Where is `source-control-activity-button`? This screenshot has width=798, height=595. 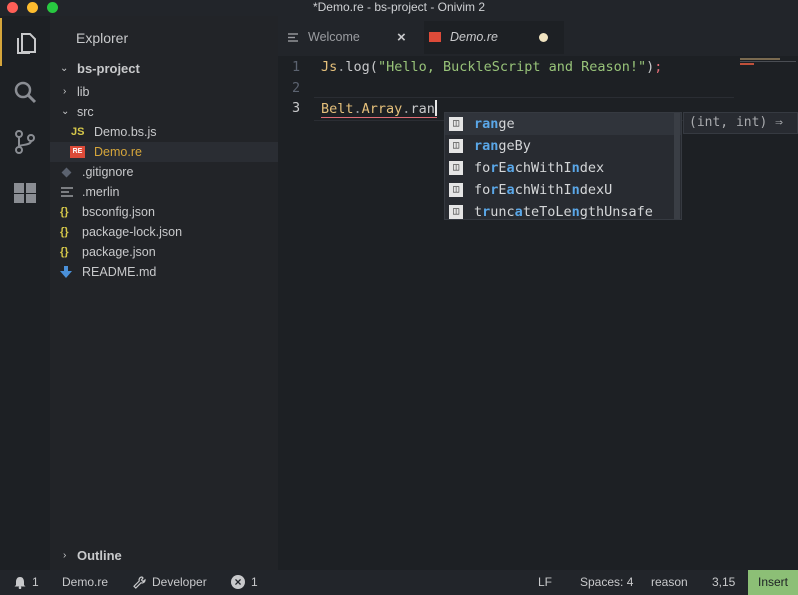 source-control-activity-button is located at coordinates (25, 142).